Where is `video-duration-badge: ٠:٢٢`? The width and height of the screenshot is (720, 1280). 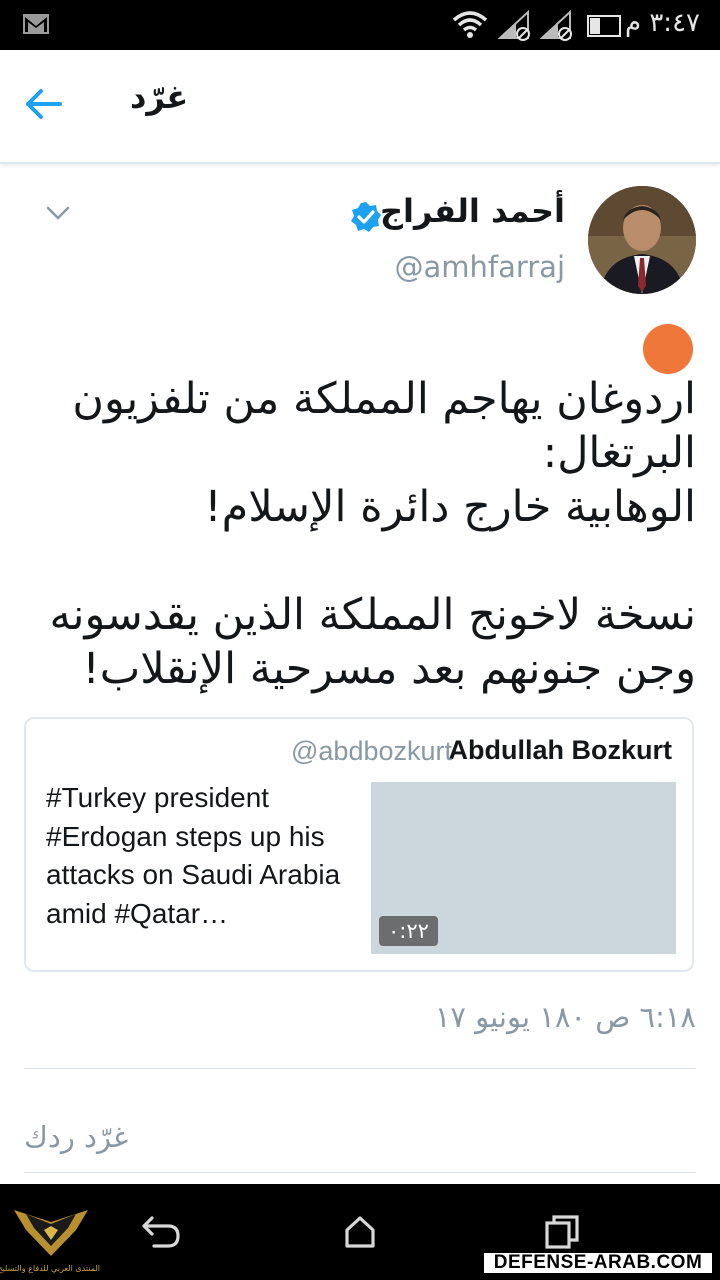 video-duration-badge: ٠:٢٢ is located at coordinates (408, 931).